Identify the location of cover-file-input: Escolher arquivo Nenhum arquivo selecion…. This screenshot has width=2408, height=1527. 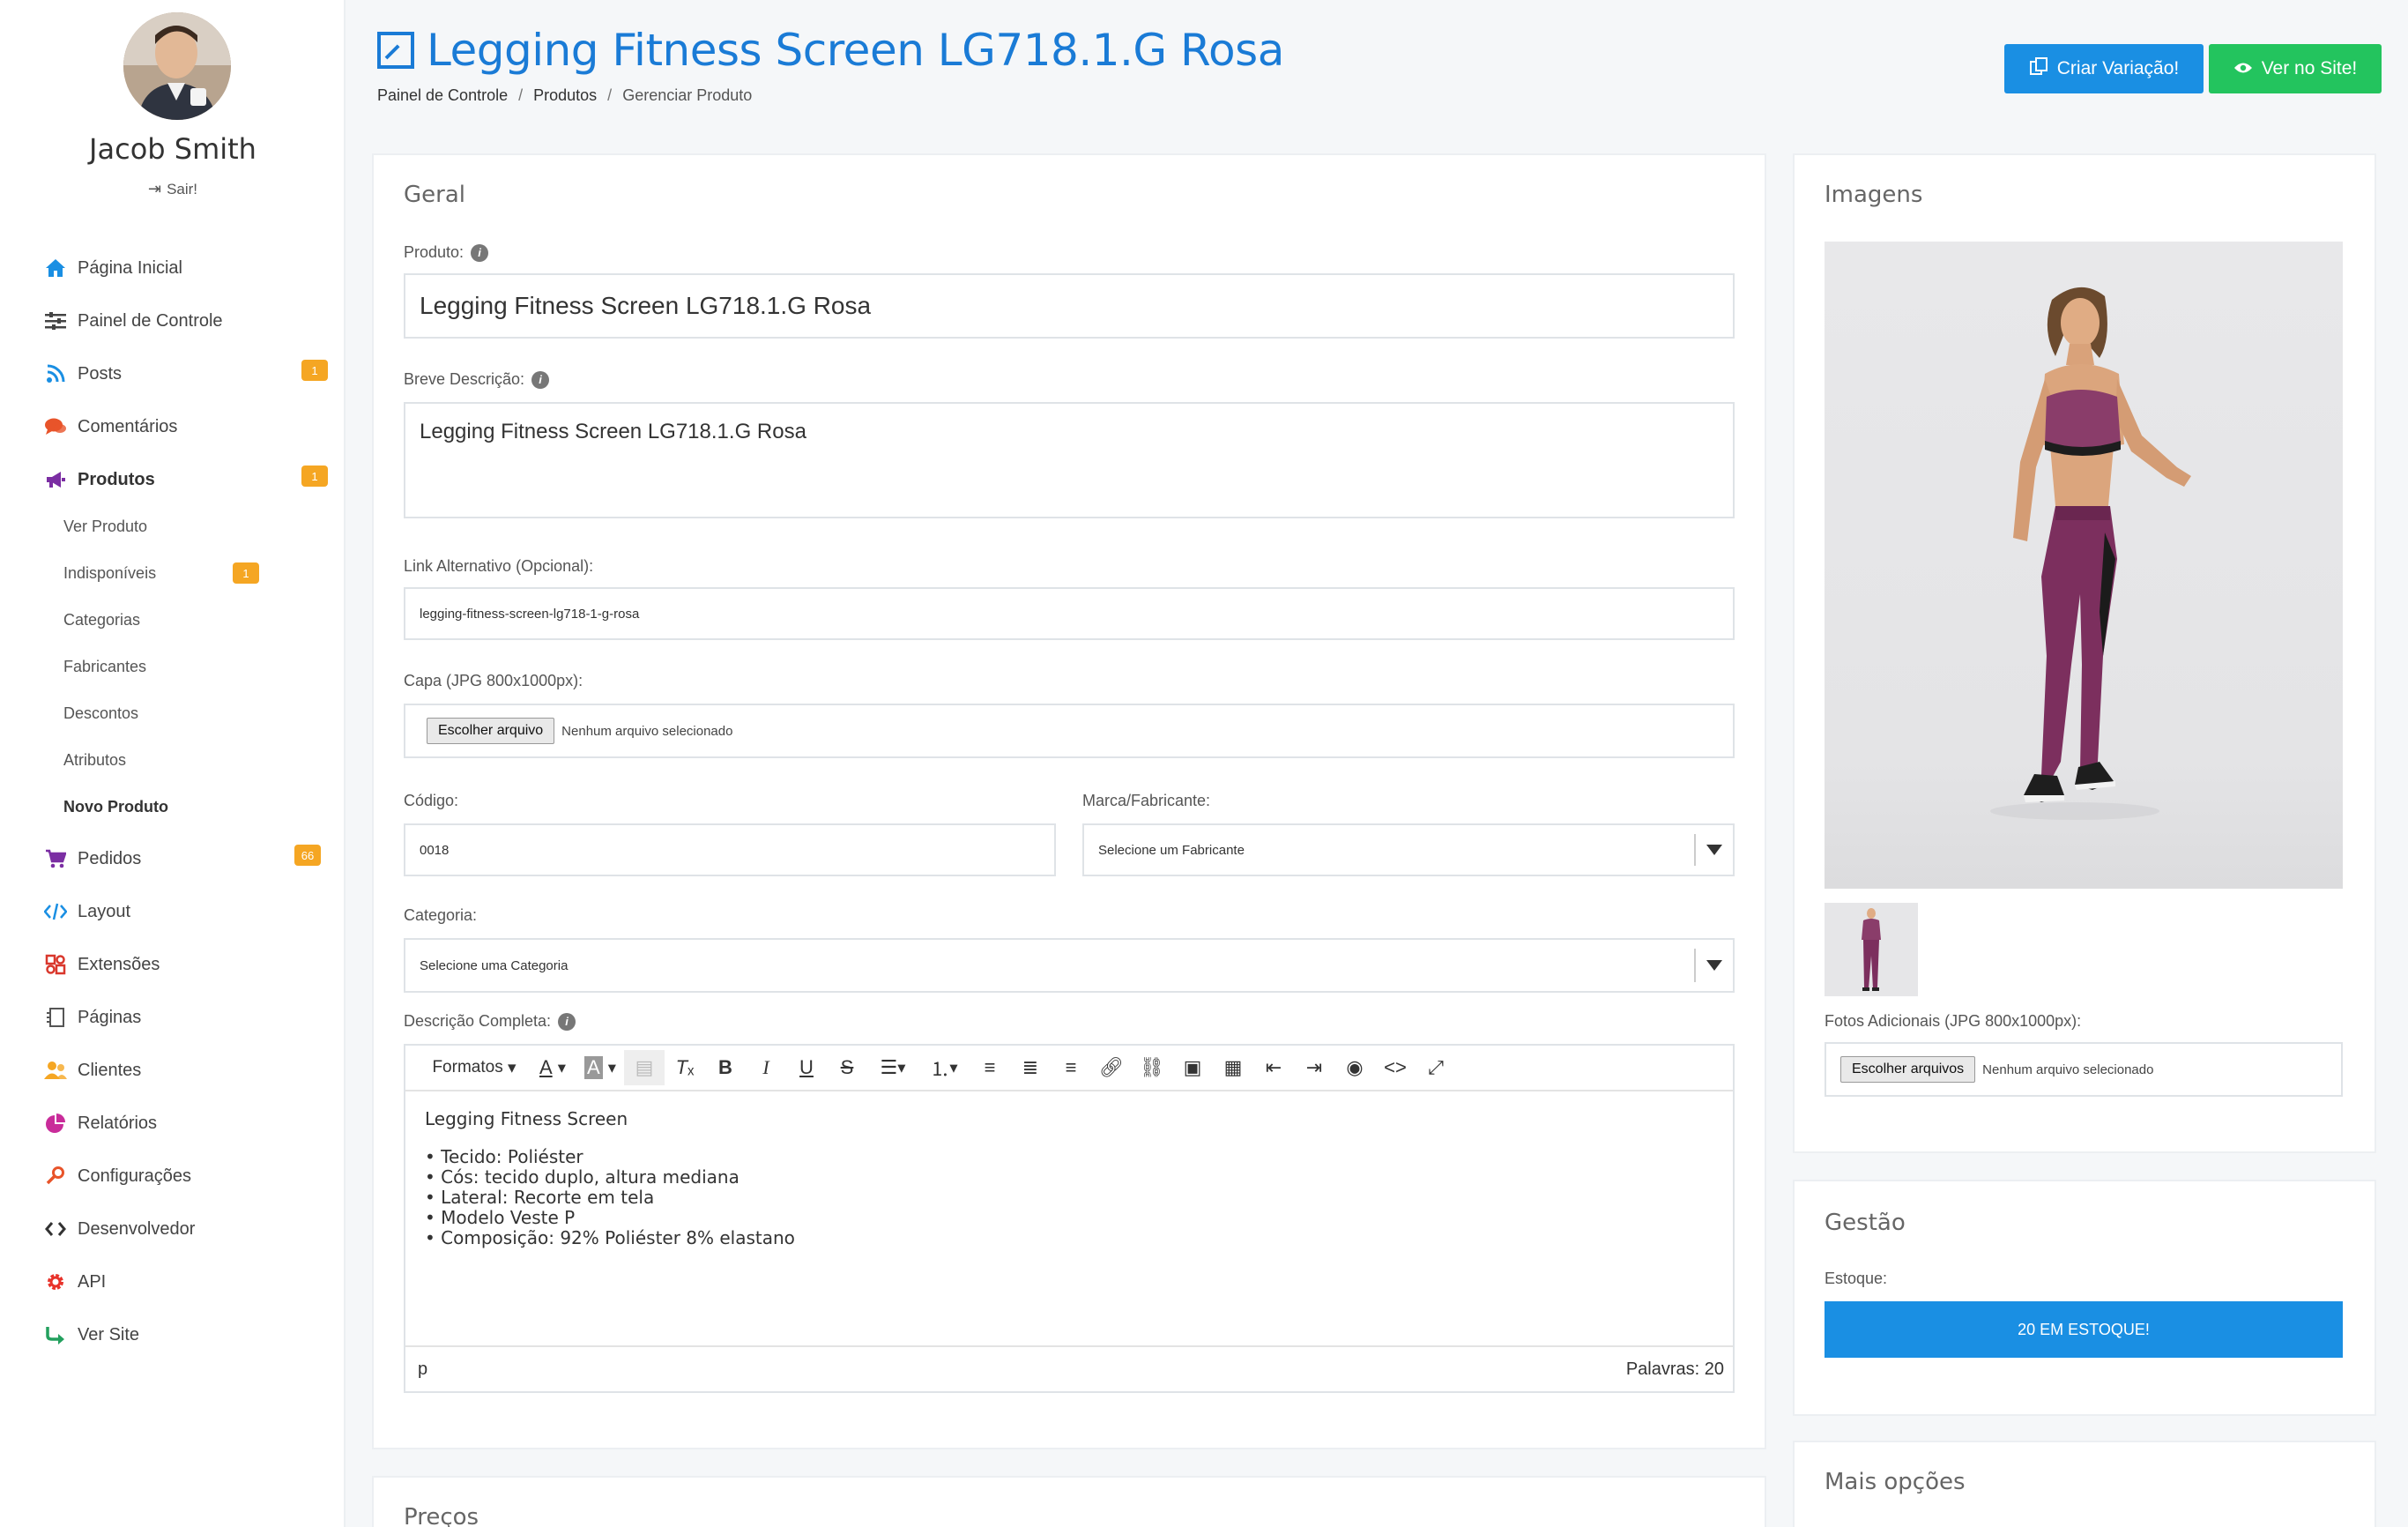
(1069, 731).